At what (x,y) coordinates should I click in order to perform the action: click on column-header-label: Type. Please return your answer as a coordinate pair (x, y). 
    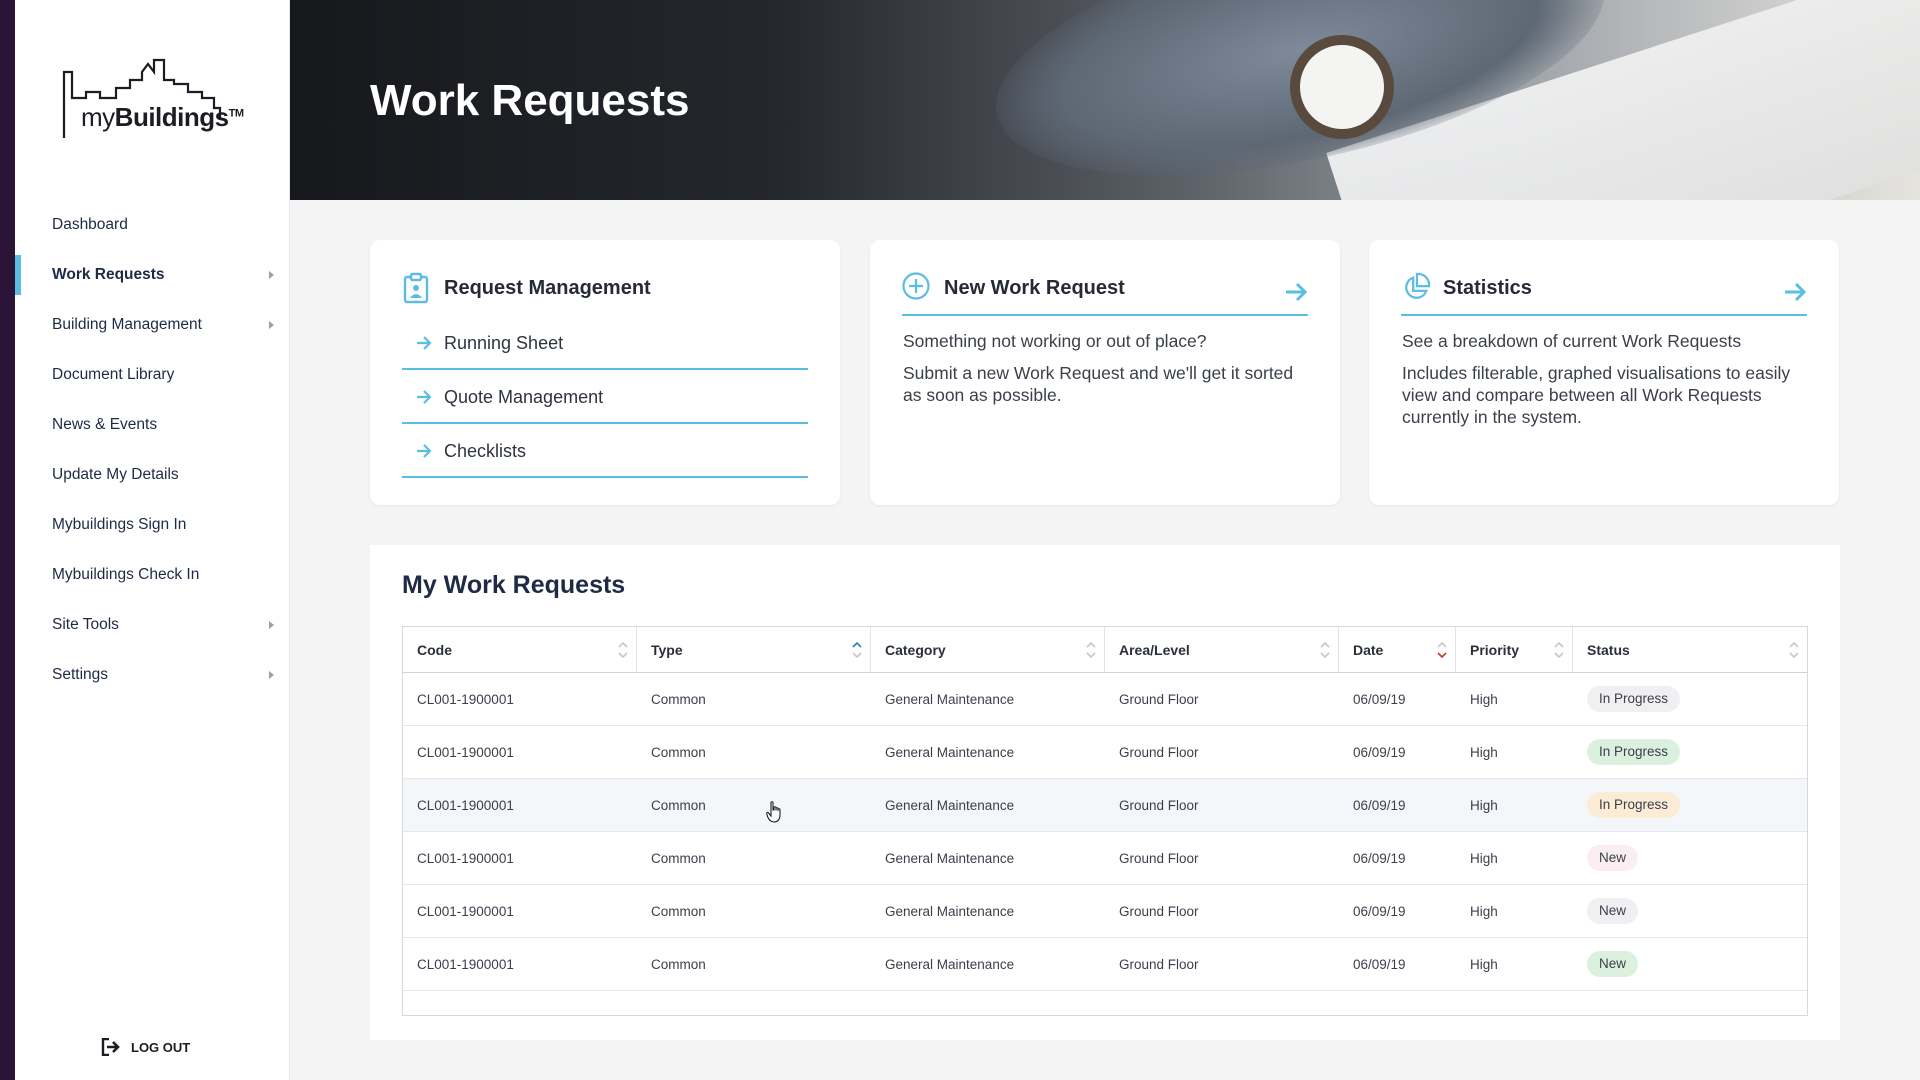
    Looking at the image, I should click on (667, 650).